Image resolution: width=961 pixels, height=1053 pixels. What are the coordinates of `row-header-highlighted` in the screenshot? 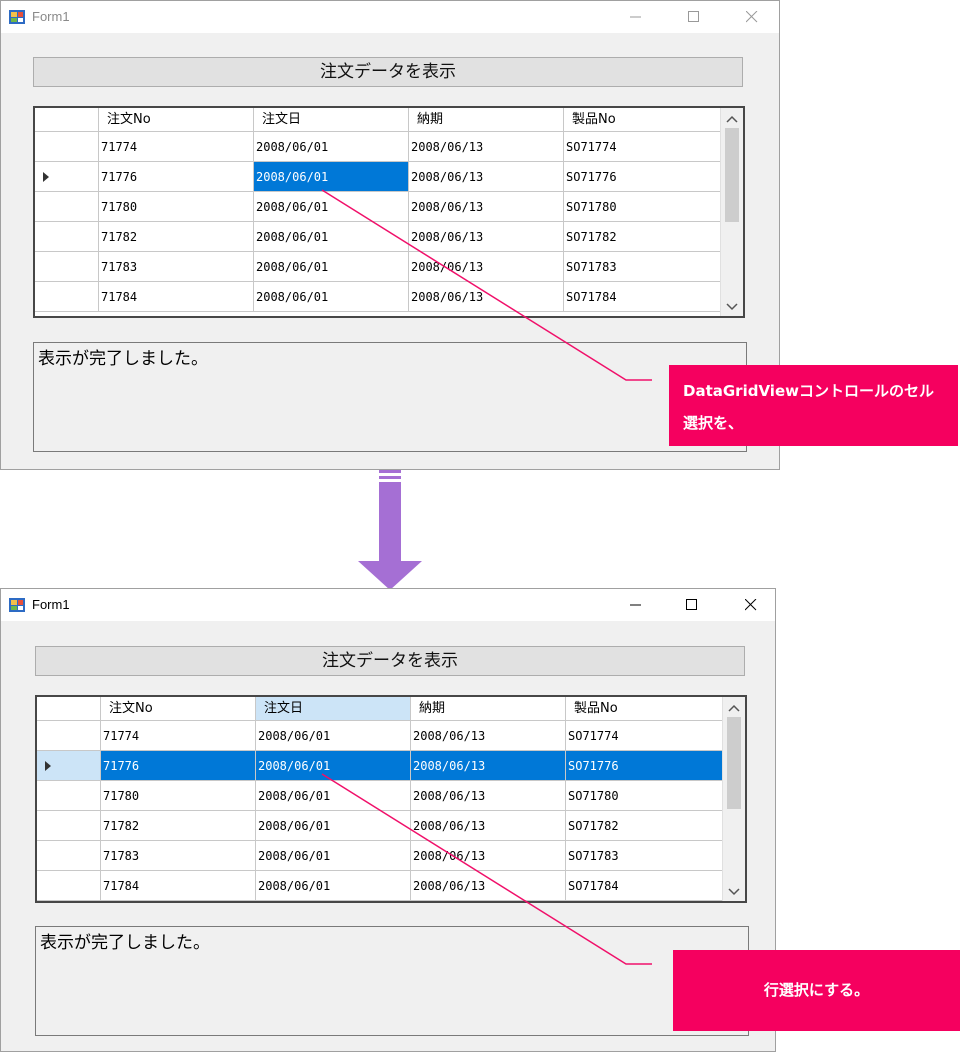 It's located at (69, 766).